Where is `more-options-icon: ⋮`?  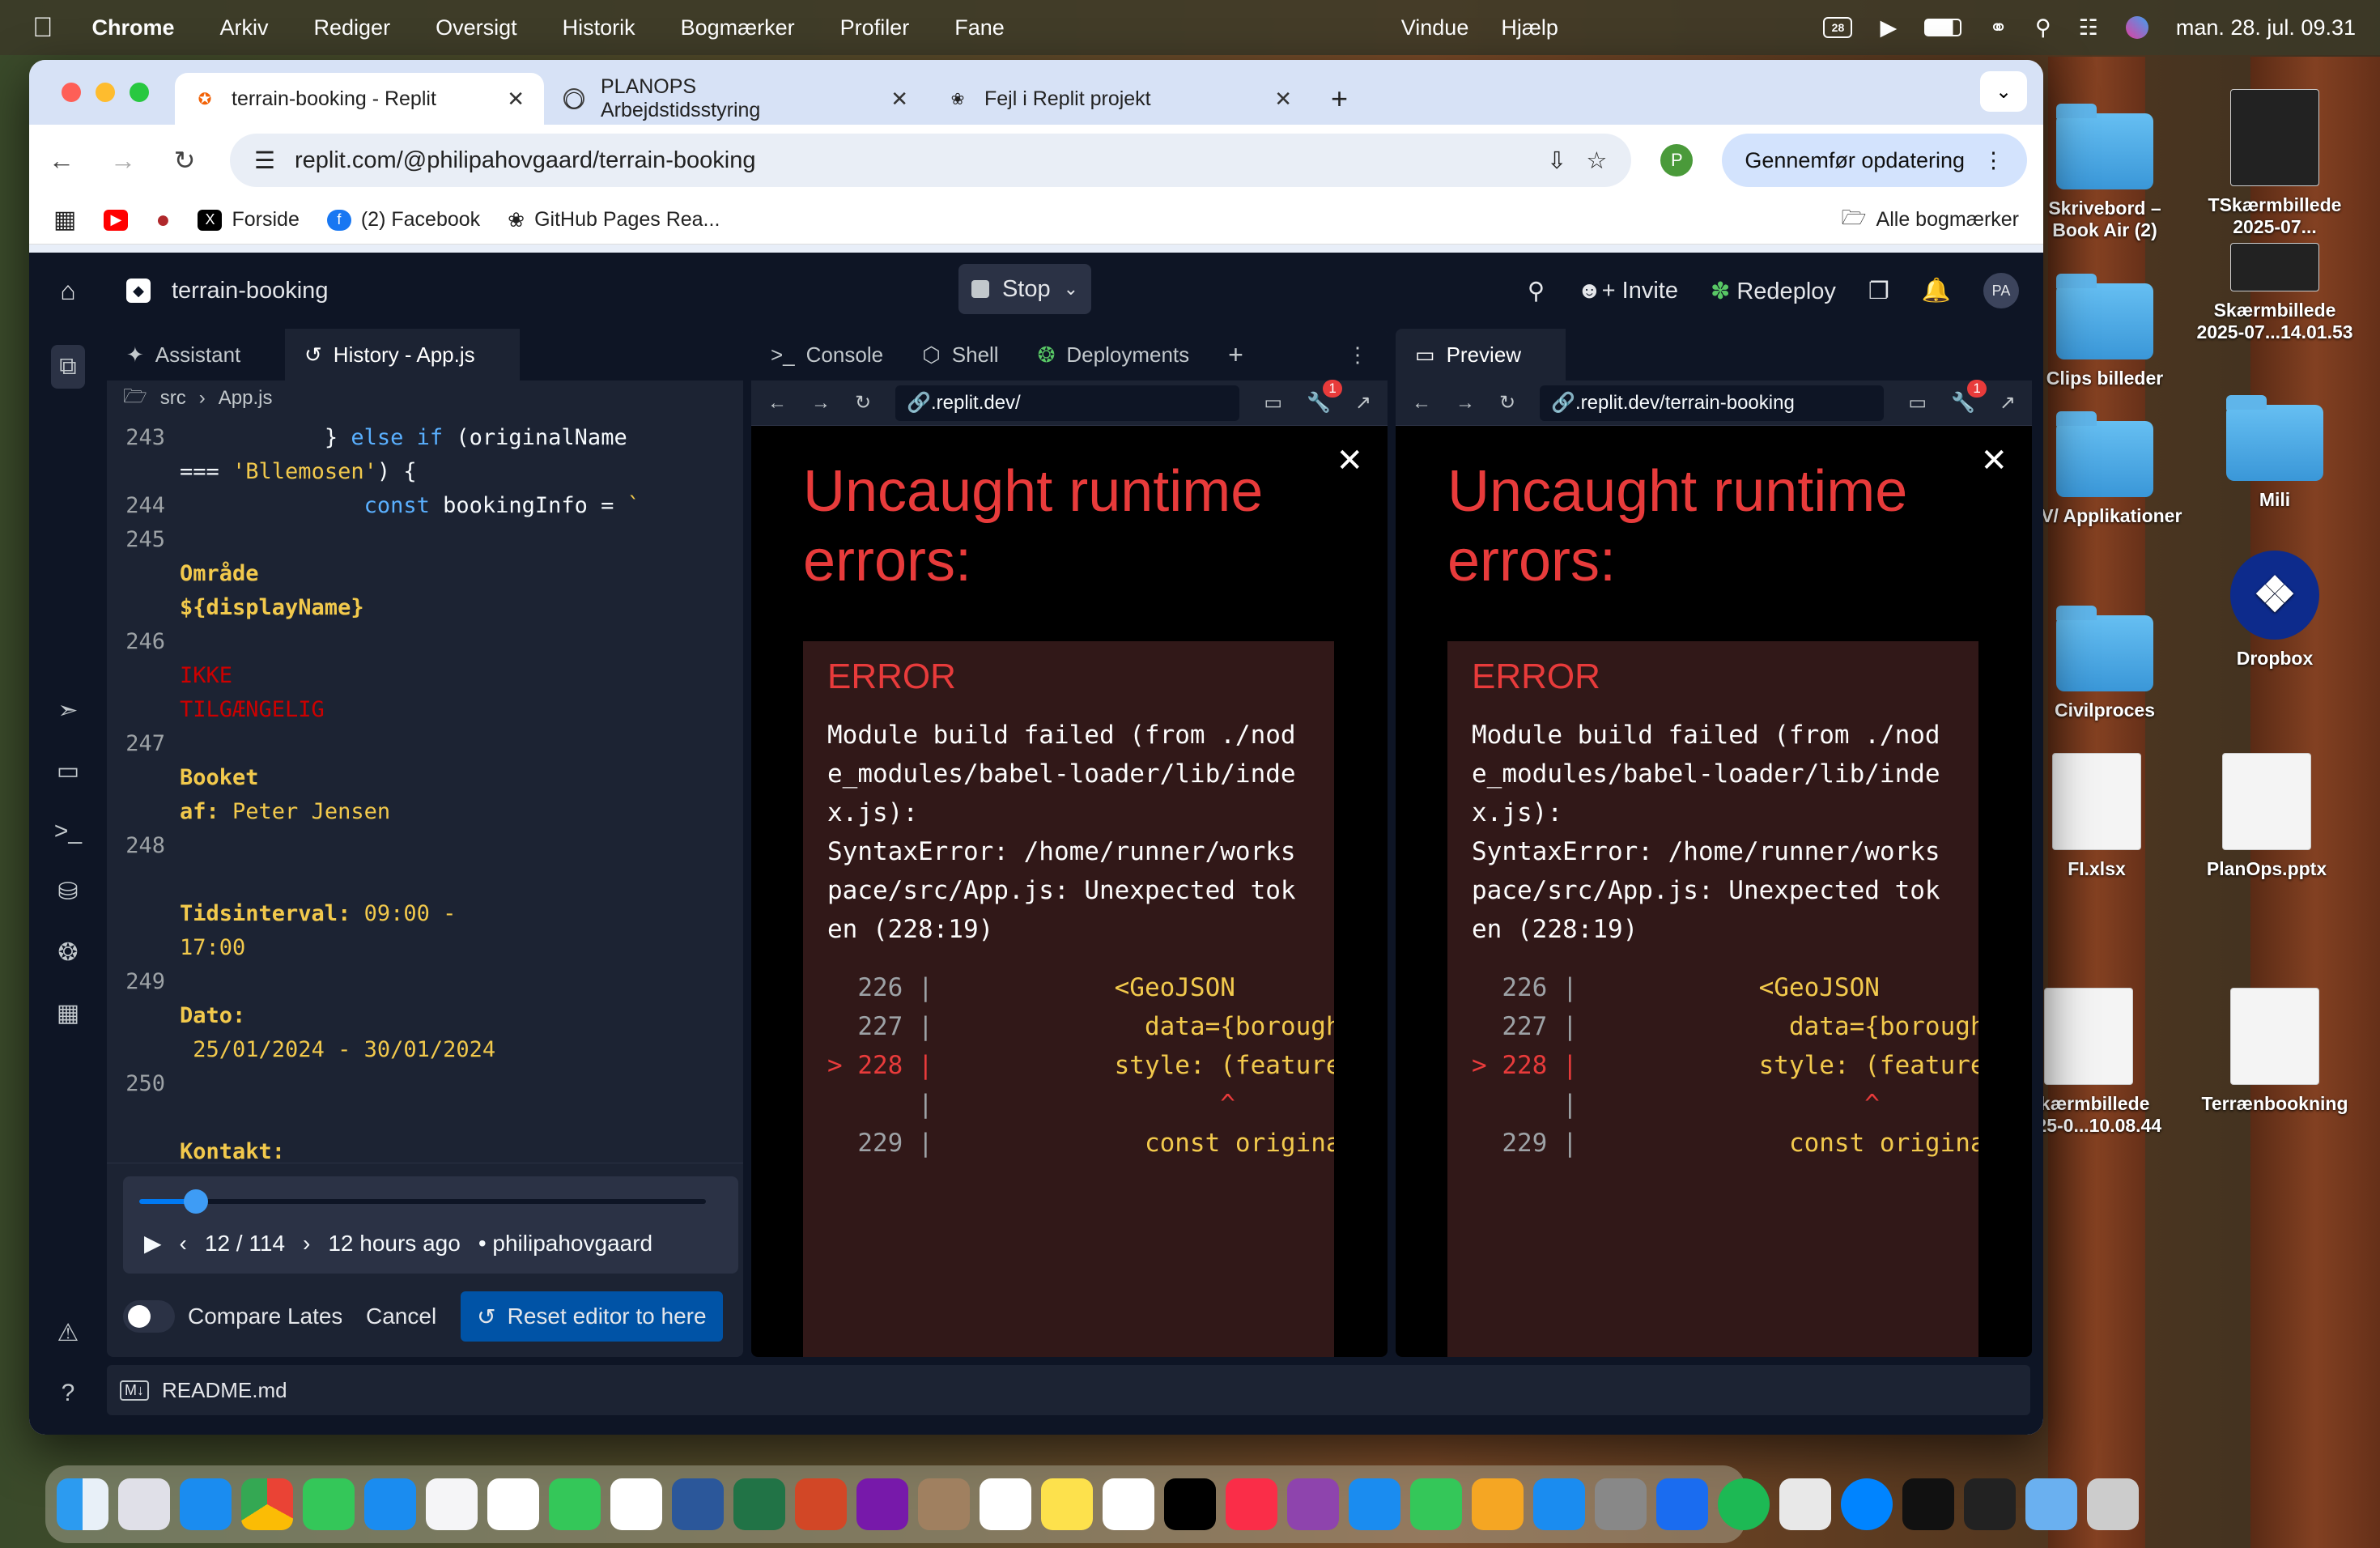 more-options-icon: ⋮ is located at coordinates (1358, 355).